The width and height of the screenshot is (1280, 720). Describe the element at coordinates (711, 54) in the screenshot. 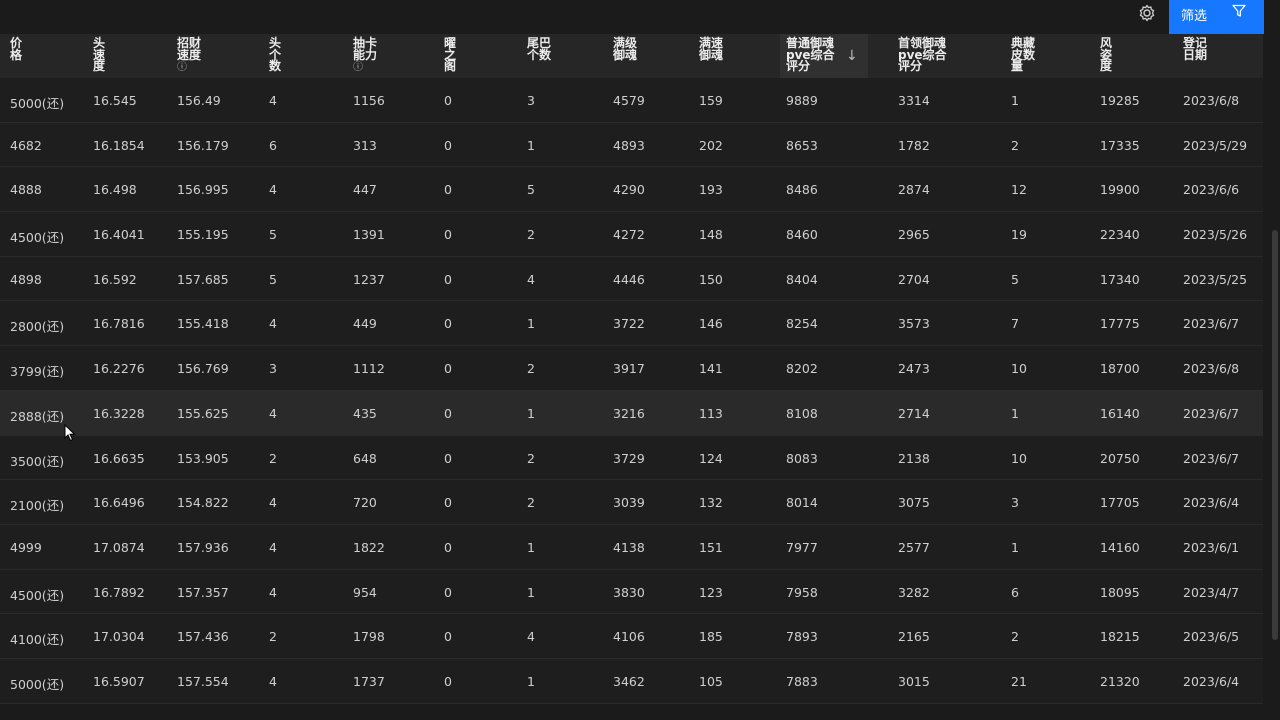

I see `column-header-label: 御魂` at that location.